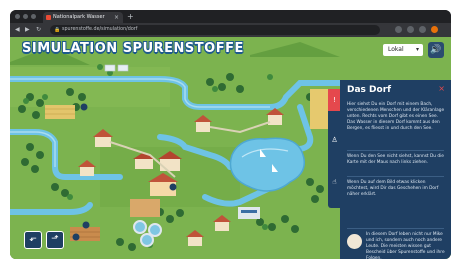 Image resolution: width=461 pixels, height=266 pixels. What do you see at coordinates (417, 49) in the screenshot?
I see `chevron-down-icon: ▾` at bounding box center [417, 49].